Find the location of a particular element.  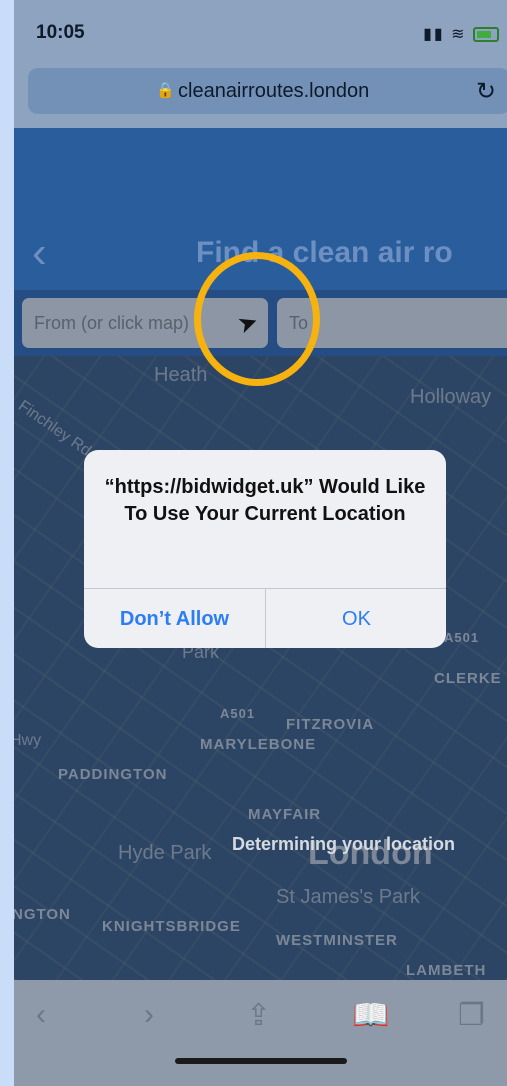

dialog-buttons: Don’t Allow OK is located at coordinates (265, 618).